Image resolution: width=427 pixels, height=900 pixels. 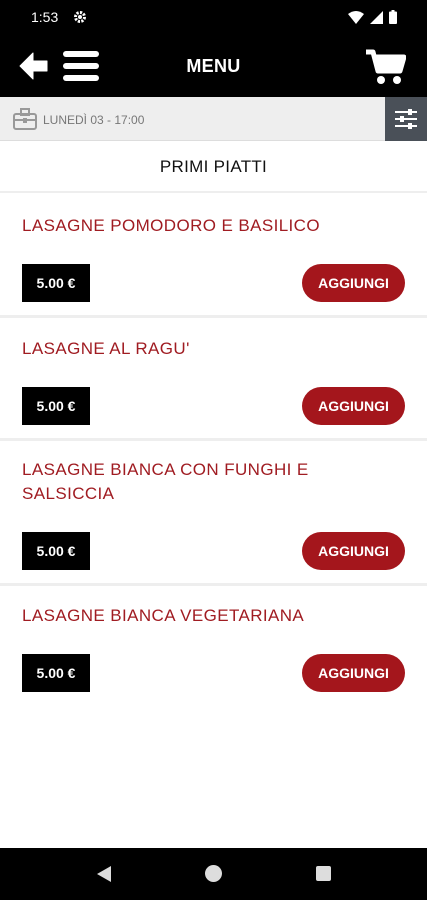 What do you see at coordinates (106, 348) in the screenshot?
I see `product-name: LASAGNE AL RAGU'` at bounding box center [106, 348].